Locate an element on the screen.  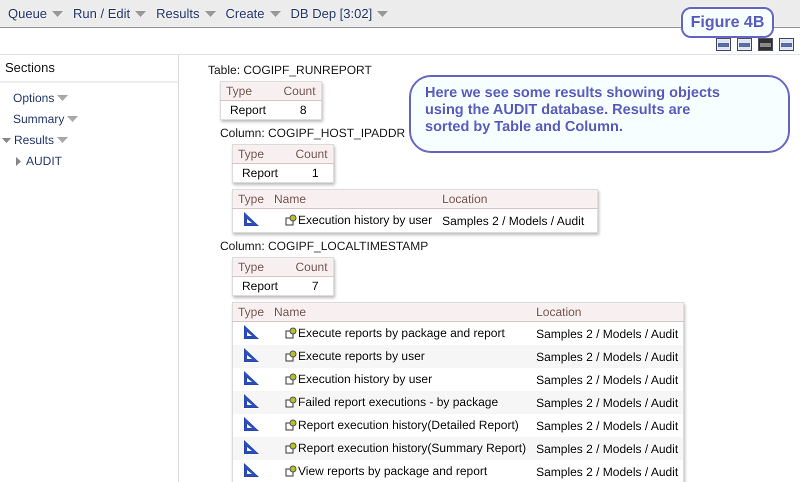
callout-text: Here we see some results showing objects using the AUDIT database. Results are sorted by Table and Column. is located at coordinates (599, 114).